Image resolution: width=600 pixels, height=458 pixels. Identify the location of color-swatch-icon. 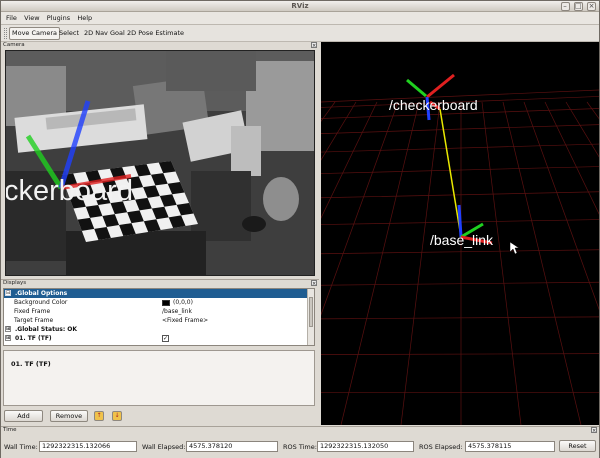
(166, 302).